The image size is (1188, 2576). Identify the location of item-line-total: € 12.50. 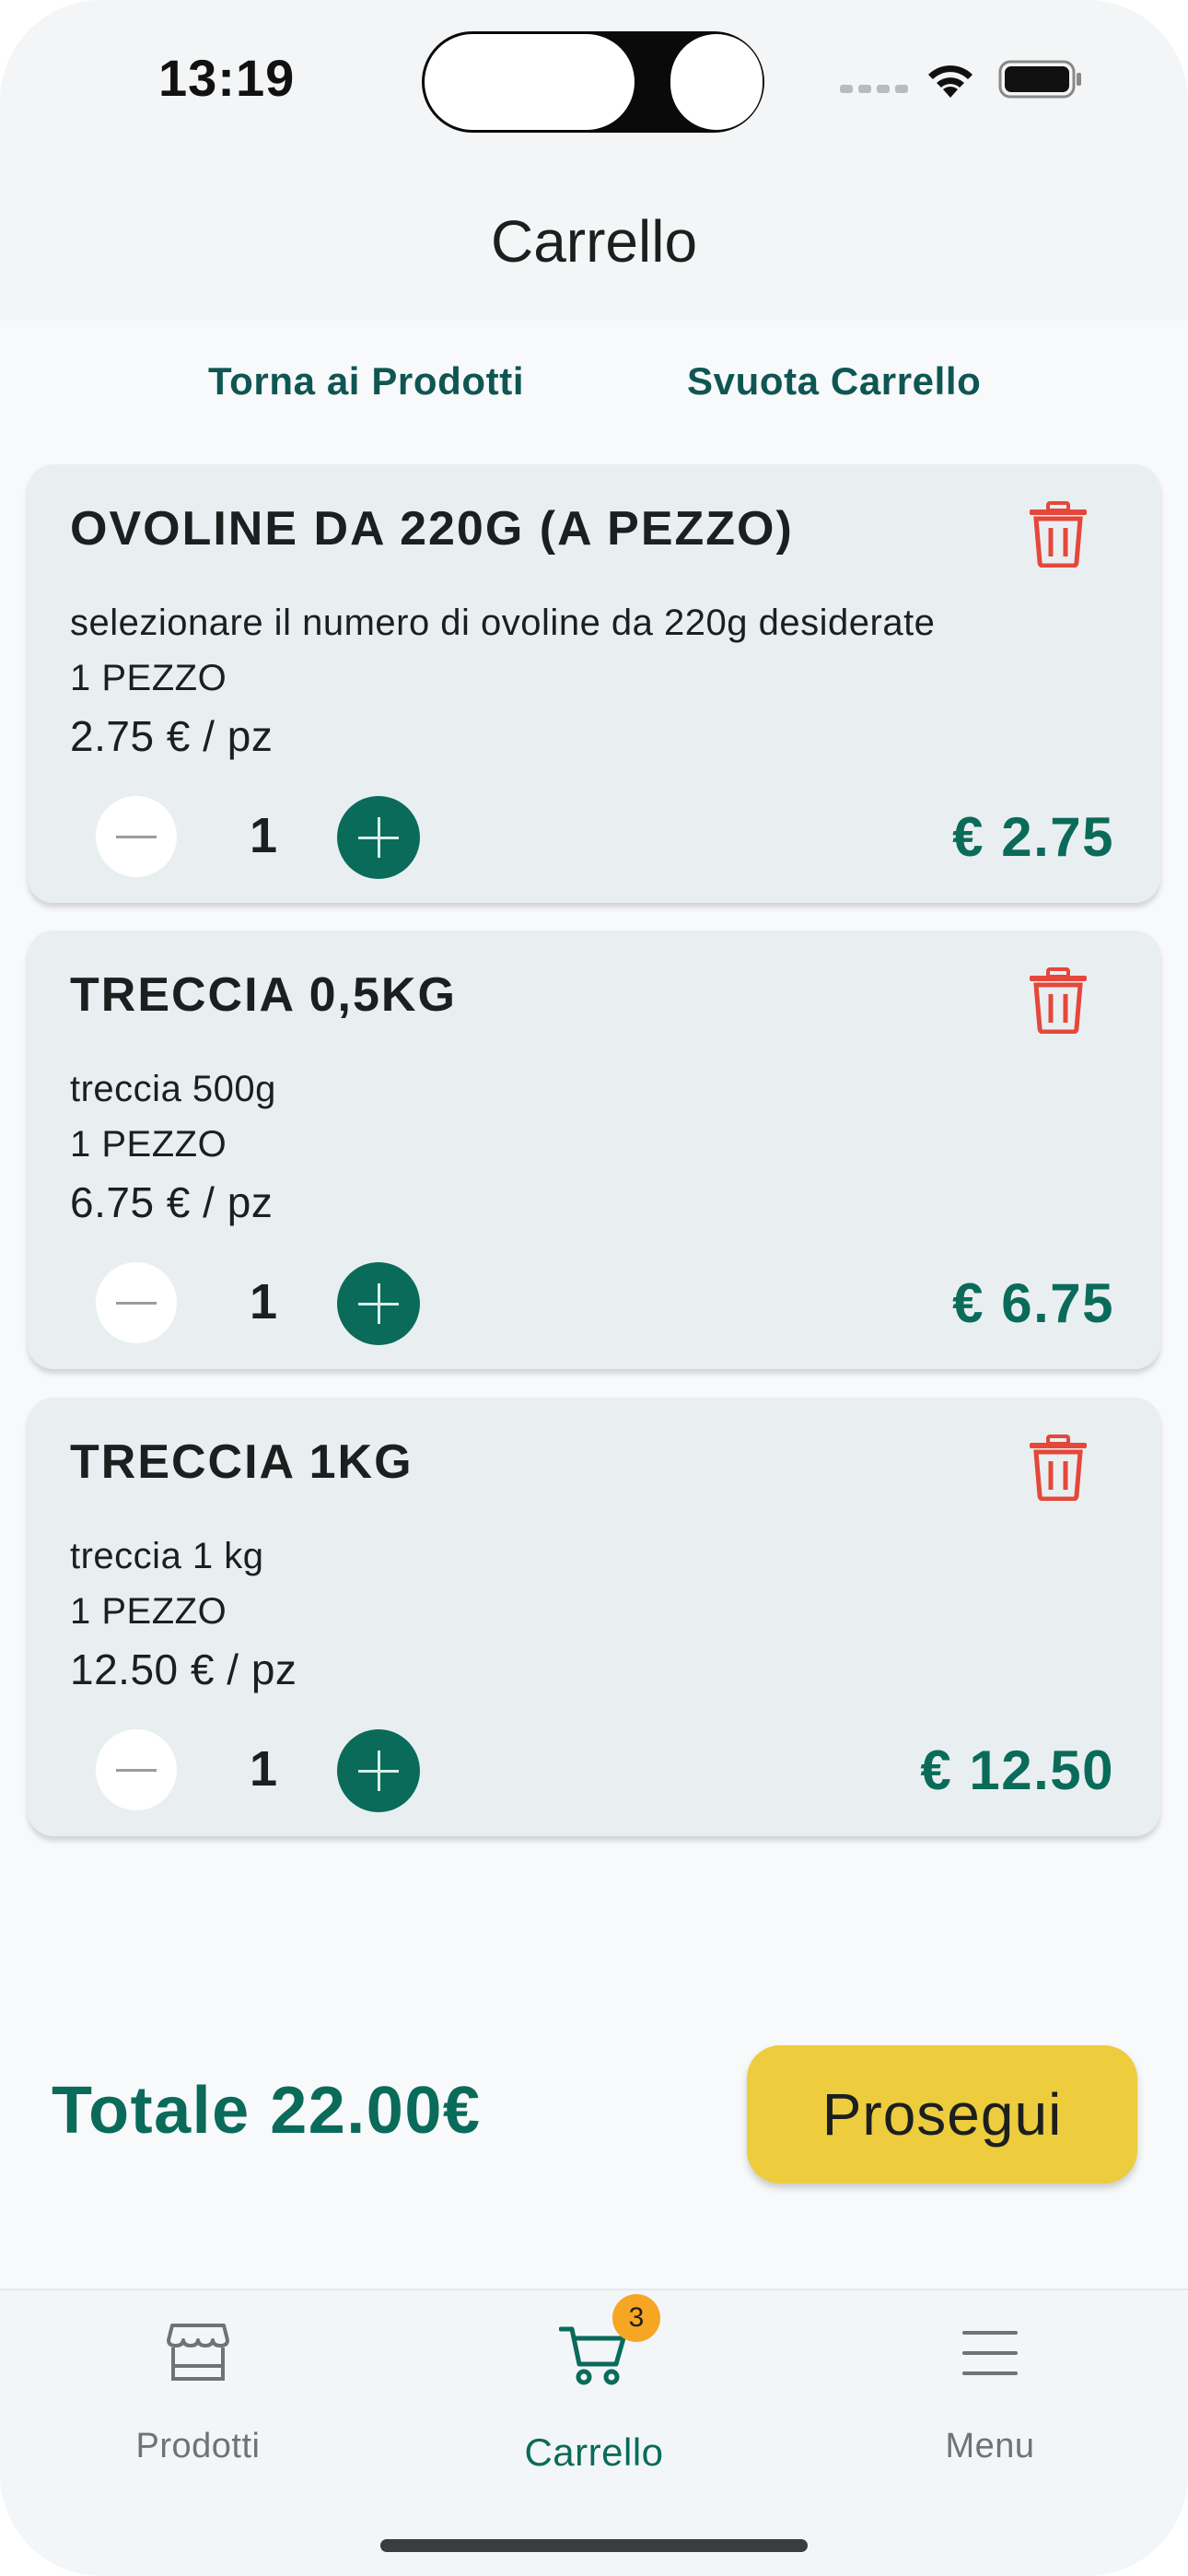
(1017, 1770).